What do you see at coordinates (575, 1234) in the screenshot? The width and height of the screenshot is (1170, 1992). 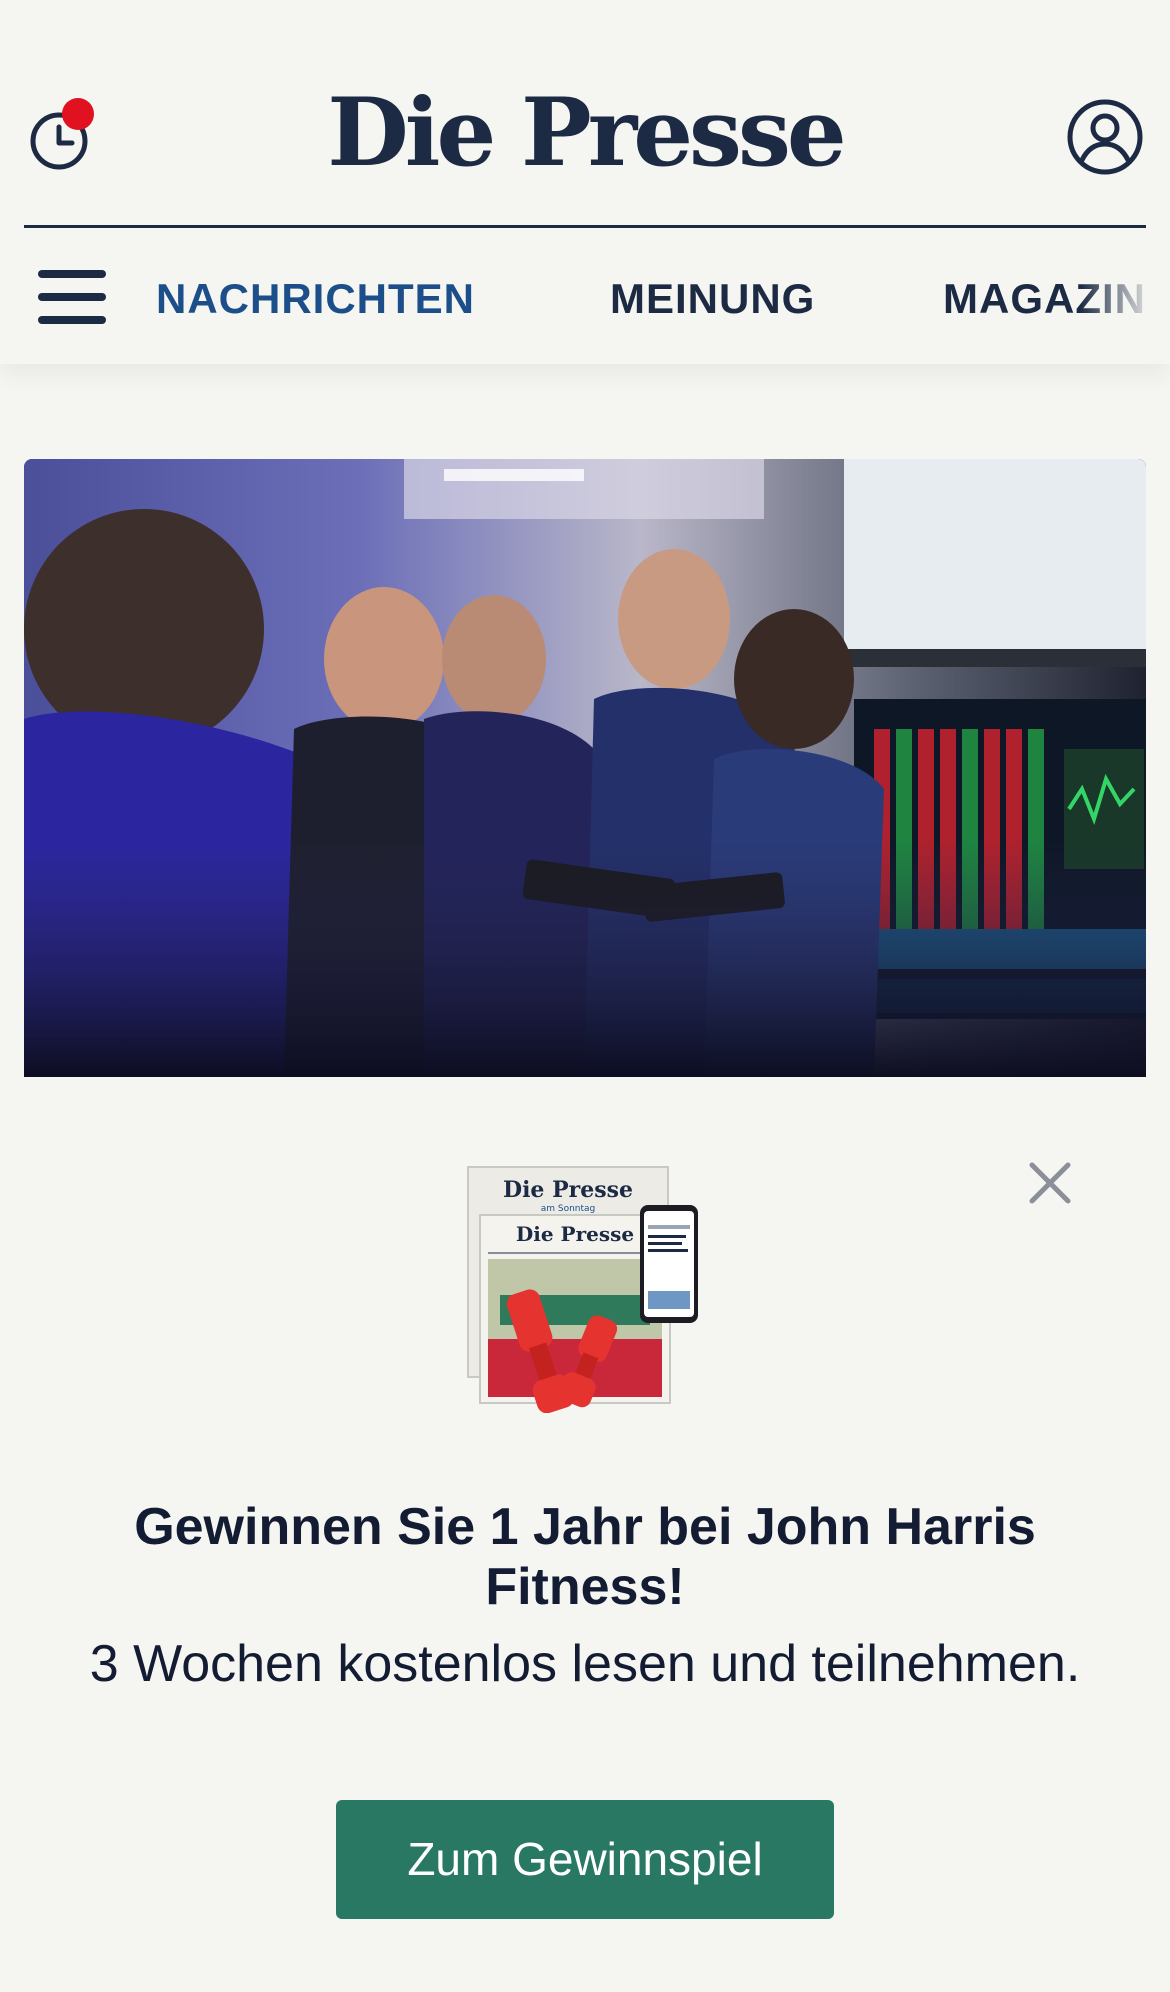 I see `newspaper-title-front: Die Presse` at bounding box center [575, 1234].